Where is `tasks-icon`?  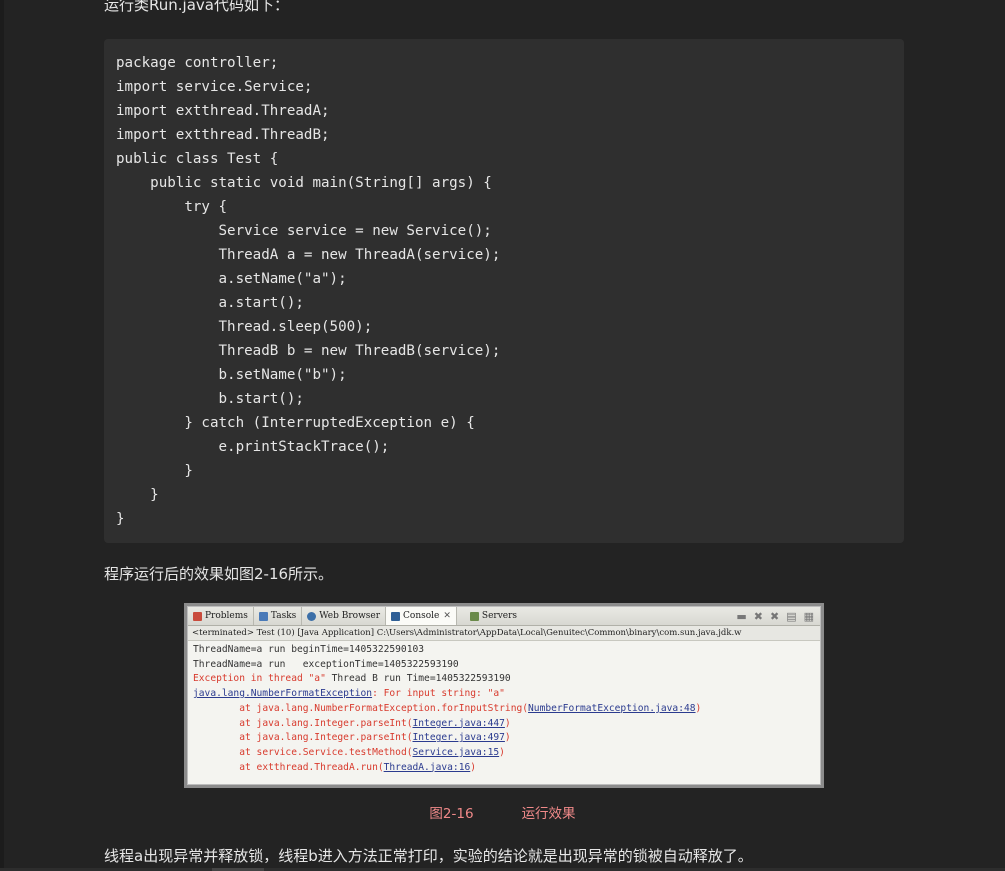 tasks-icon is located at coordinates (263, 616).